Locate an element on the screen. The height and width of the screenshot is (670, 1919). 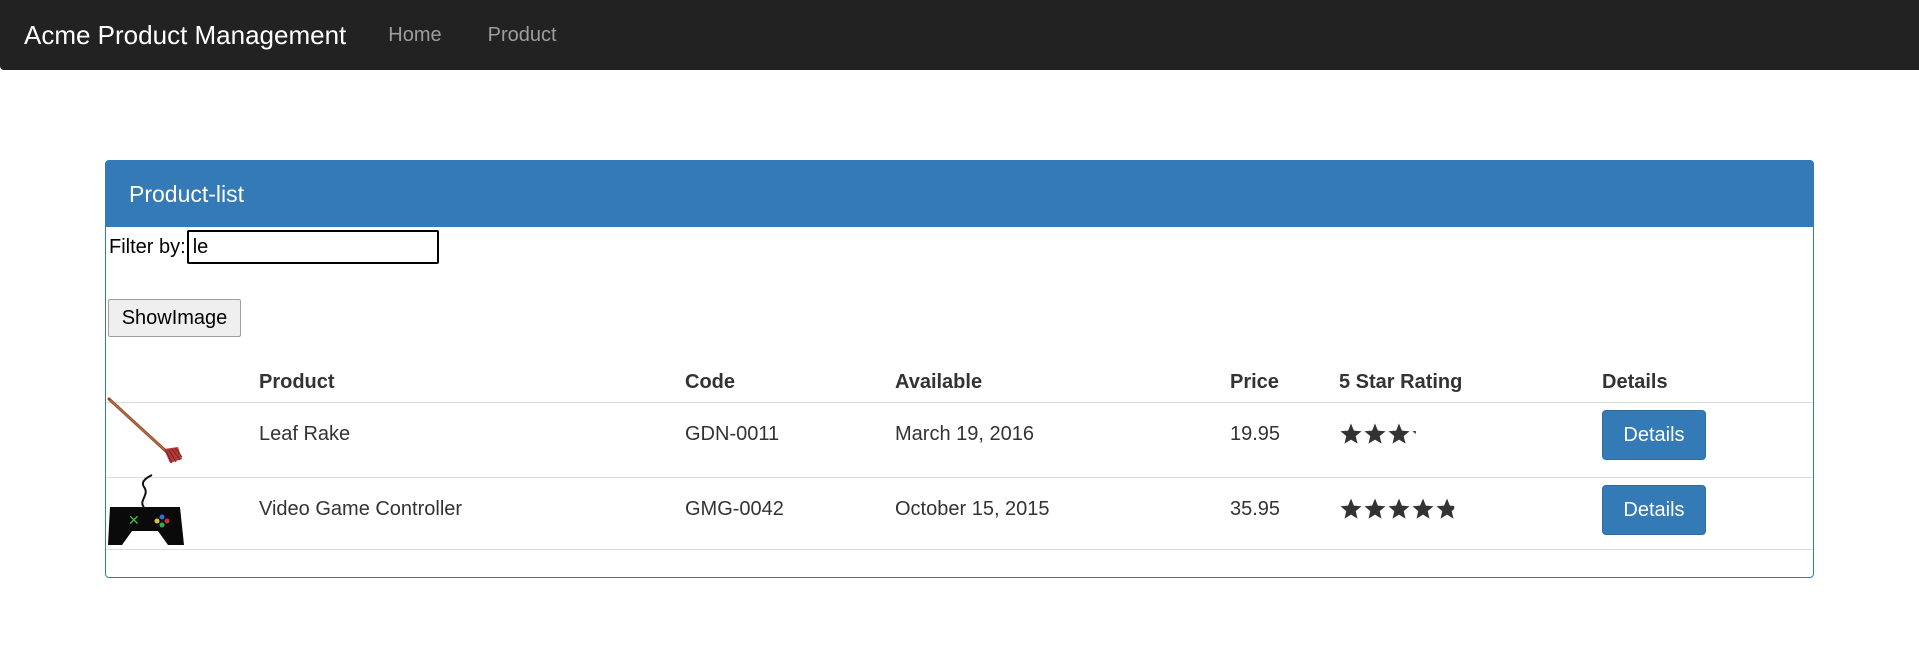
filter-input is located at coordinates (312, 247).